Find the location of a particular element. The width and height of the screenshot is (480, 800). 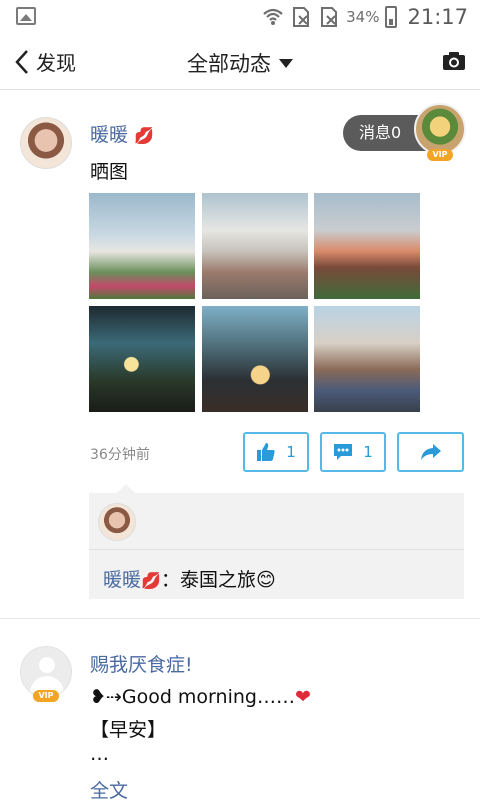

post1-username: 暖暖 💋 is located at coordinates (122, 133).